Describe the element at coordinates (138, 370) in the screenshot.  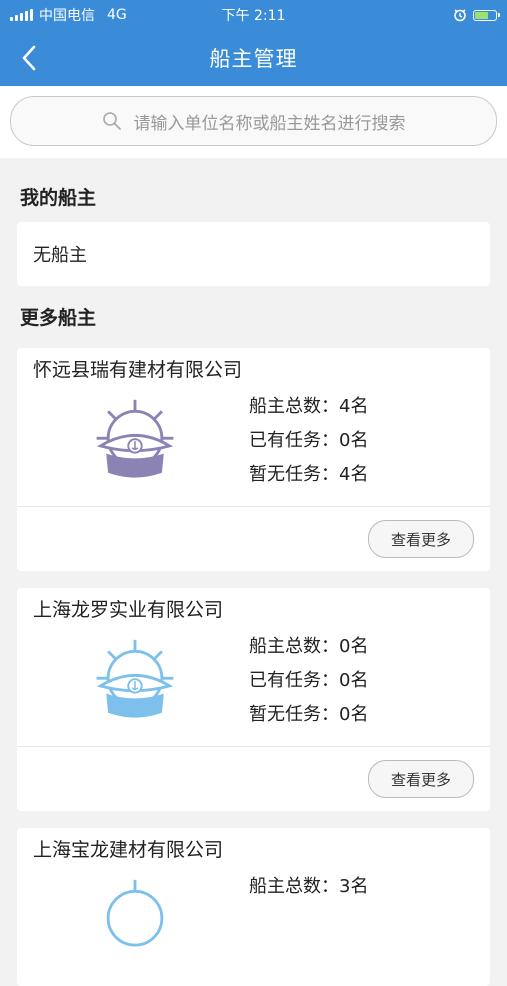
I see `company-name: 怀远县瑞有建材有限公司` at that location.